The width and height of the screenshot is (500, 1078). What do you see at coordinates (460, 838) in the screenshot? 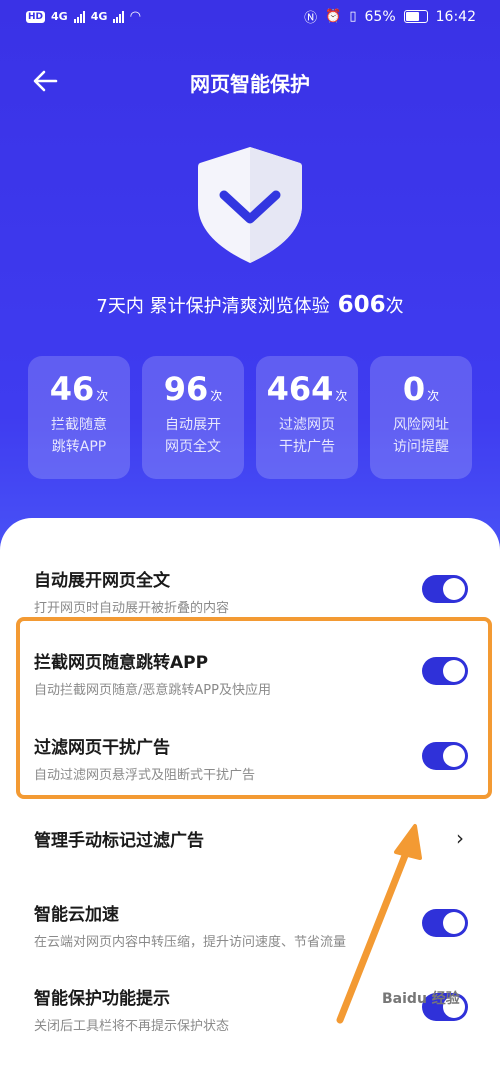
I see `chevron-right-icon: ›` at bounding box center [460, 838].